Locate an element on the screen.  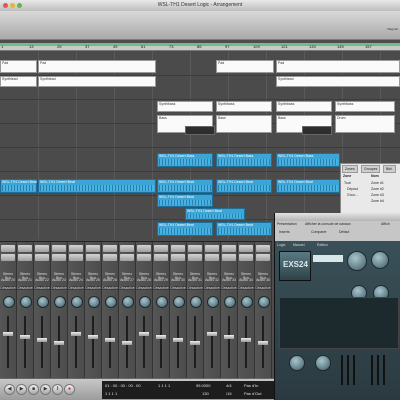
channel-strip: Stereo Bus Audio 34 Désactivé is located at coordinates (246, 310).